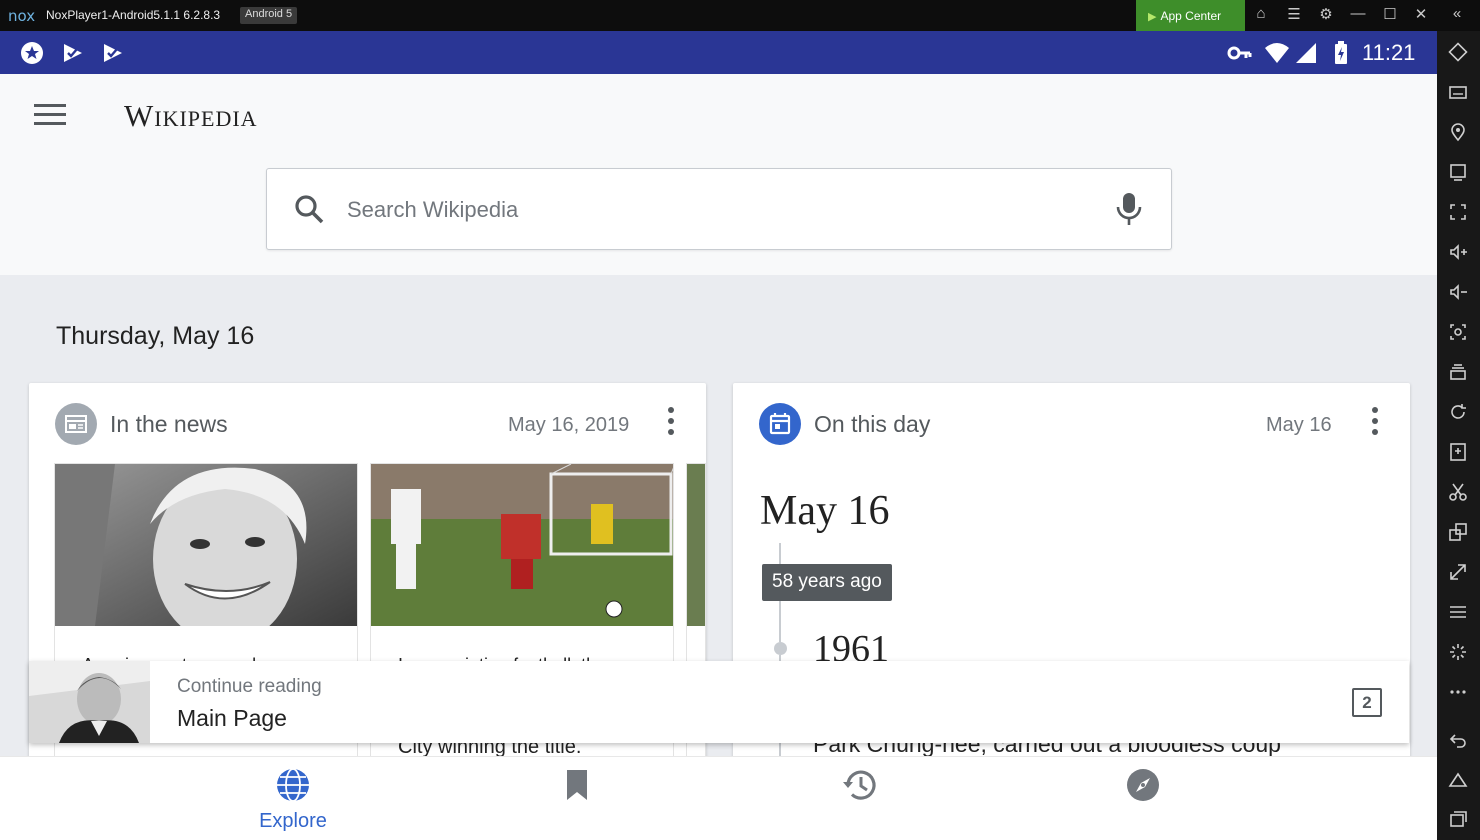 The width and height of the screenshot is (1480, 840). What do you see at coordinates (293, 785) in the screenshot?
I see `globe-icon` at bounding box center [293, 785].